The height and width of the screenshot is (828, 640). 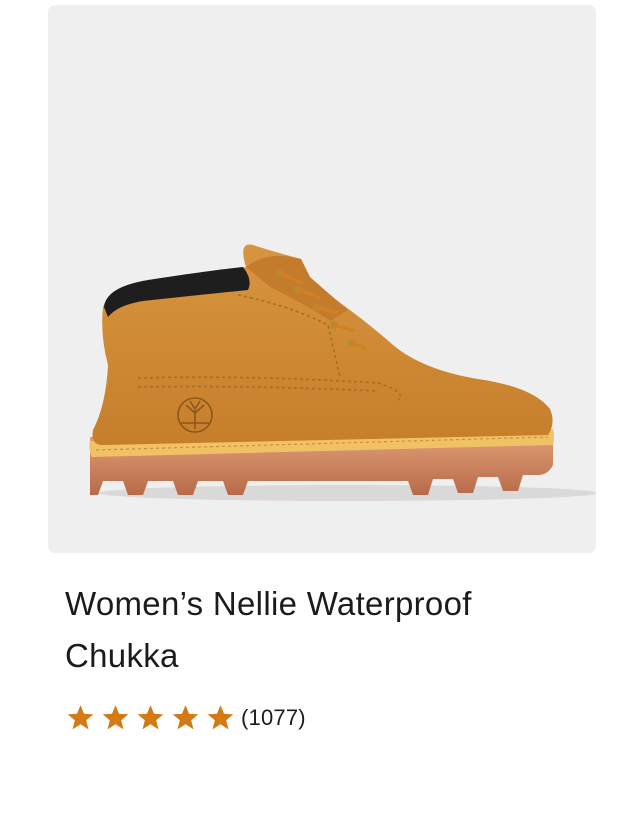 I want to click on star-rating, so click(x=150, y=718).